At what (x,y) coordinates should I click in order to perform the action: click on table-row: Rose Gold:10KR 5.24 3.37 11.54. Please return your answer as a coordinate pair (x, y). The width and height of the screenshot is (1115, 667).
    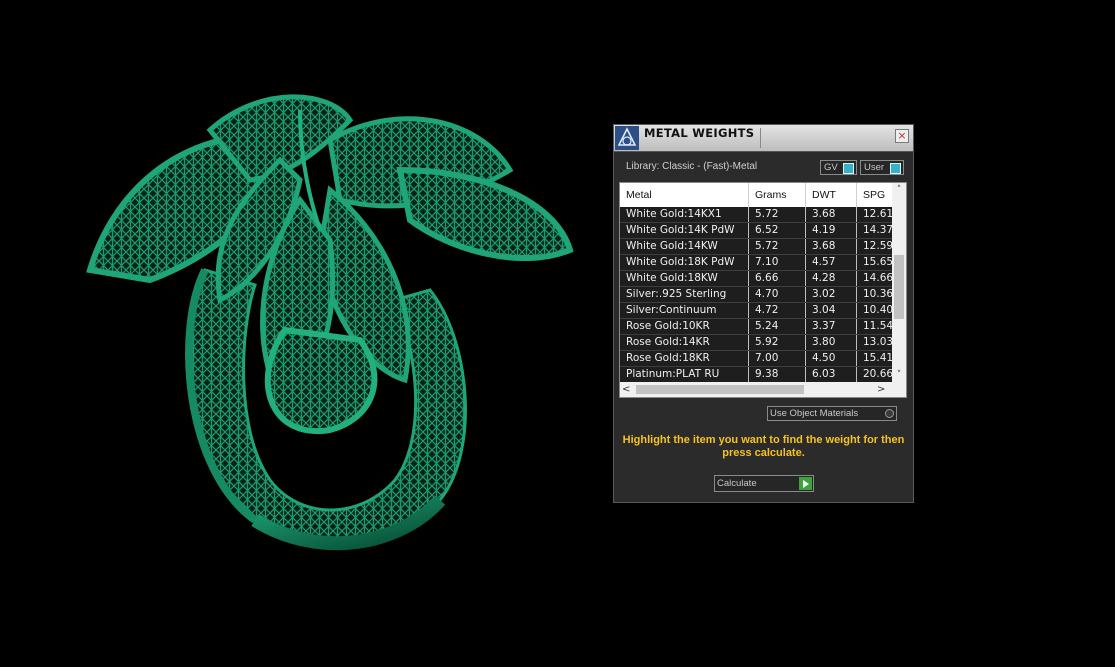
    Looking at the image, I should click on (756, 327).